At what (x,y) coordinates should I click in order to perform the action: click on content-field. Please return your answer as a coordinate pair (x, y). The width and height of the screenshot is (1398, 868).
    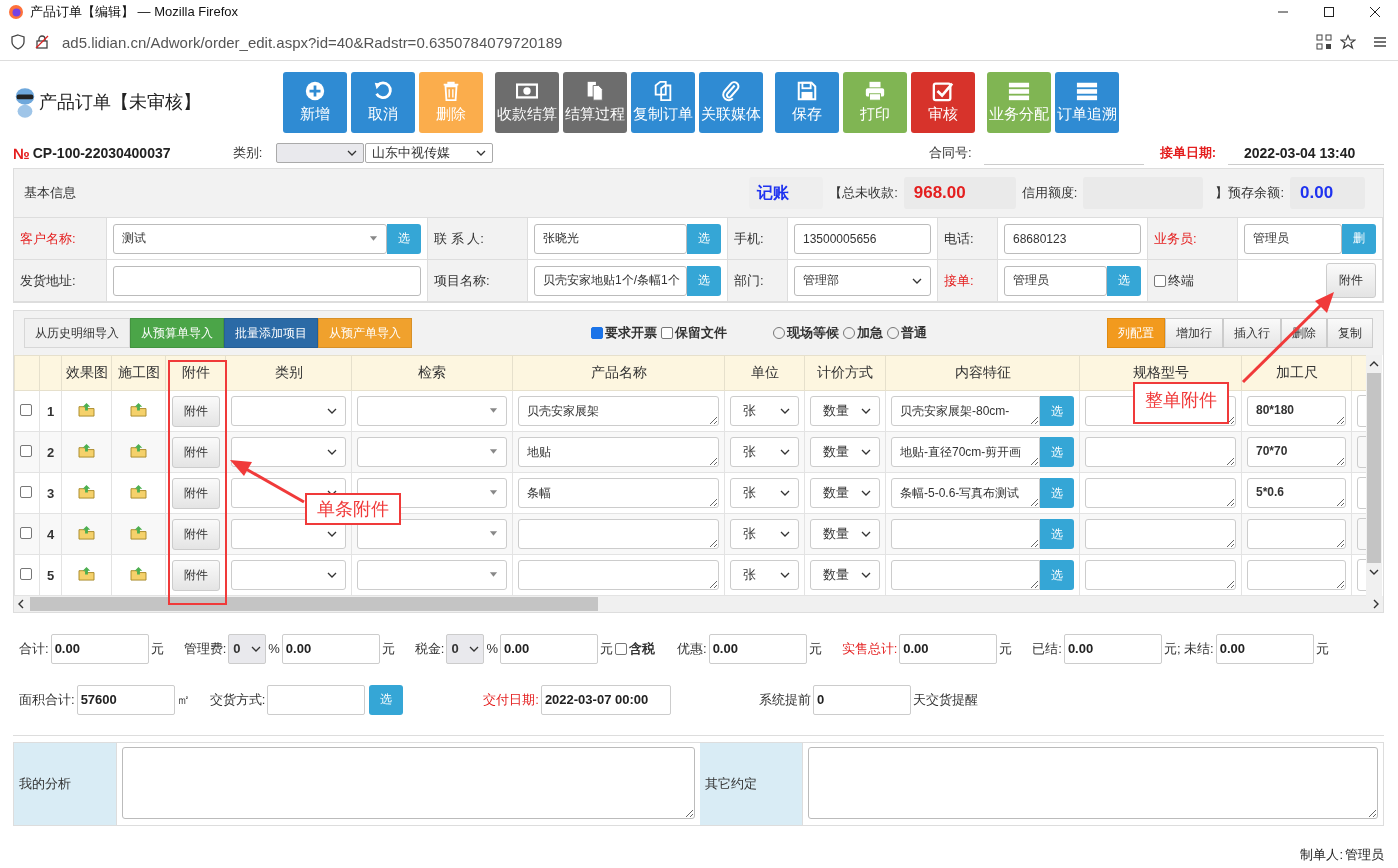
    Looking at the image, I should click on (965, 534).